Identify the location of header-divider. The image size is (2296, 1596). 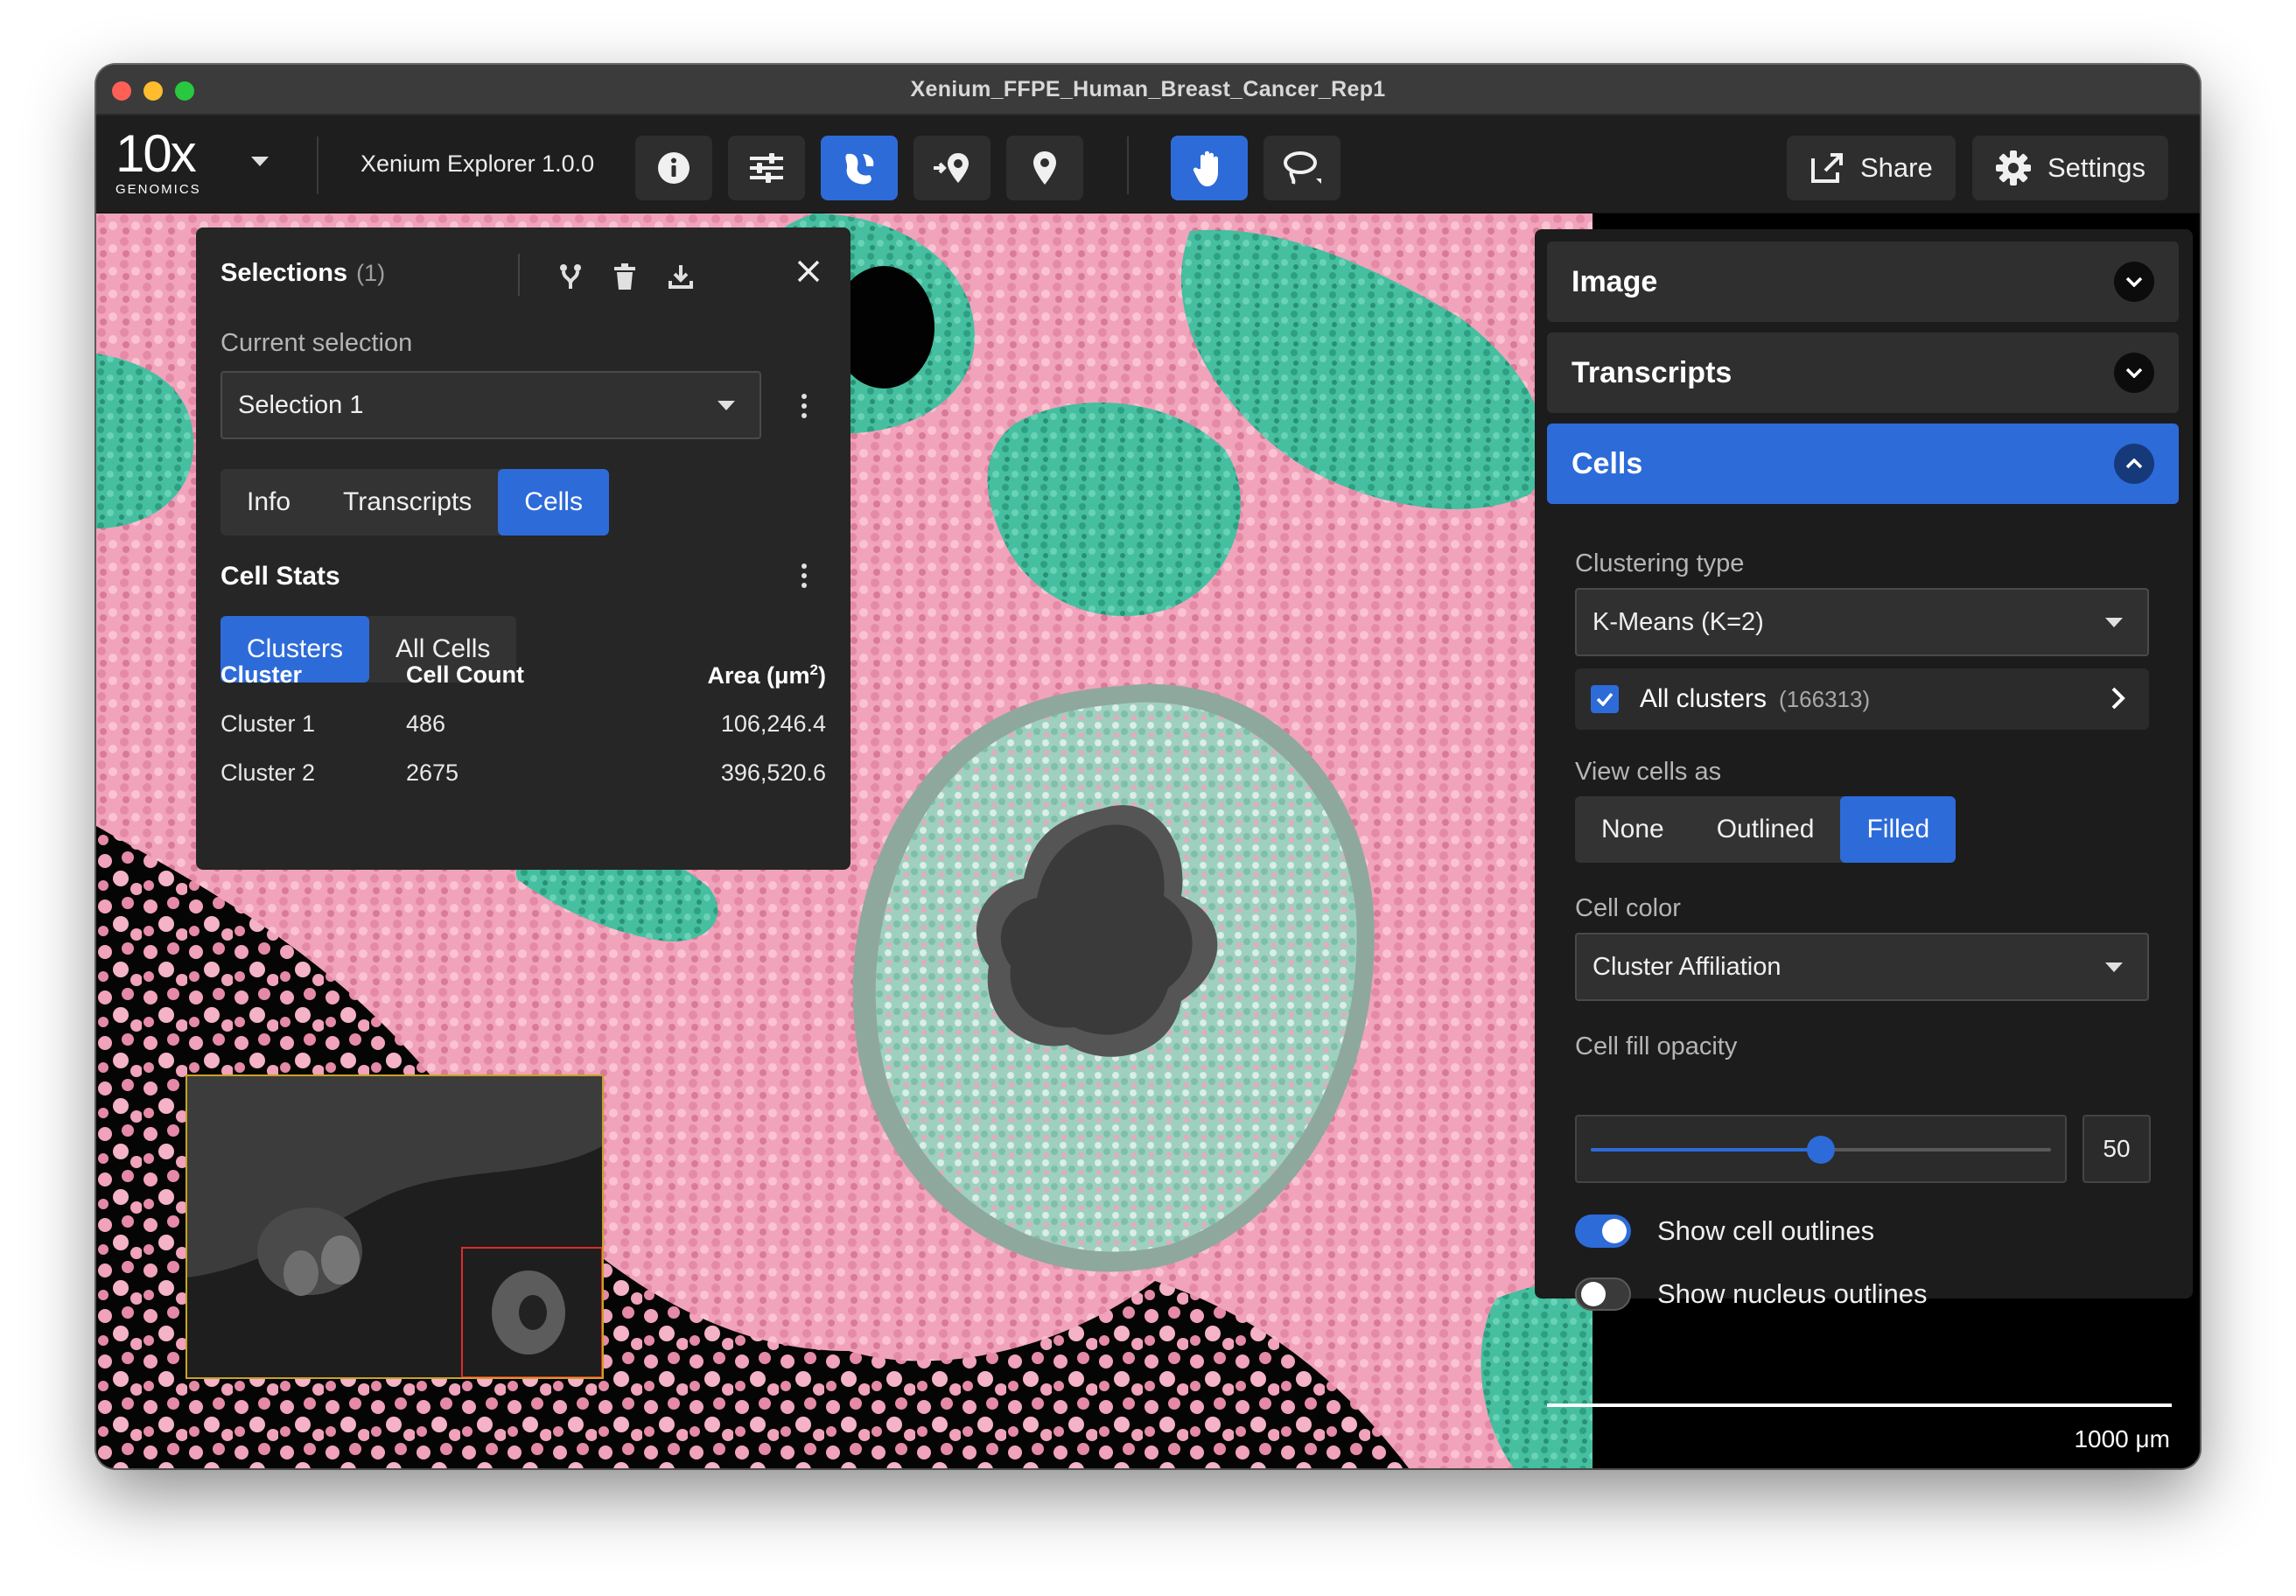
(519, 275).